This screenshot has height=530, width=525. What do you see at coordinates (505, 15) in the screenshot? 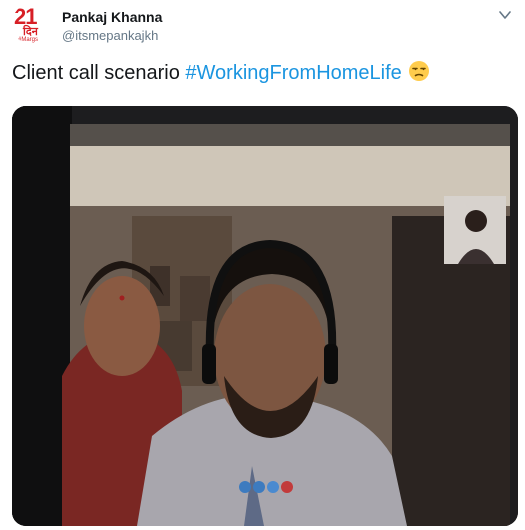
I see `chevron-down-icon` at bounding box center [505, 15].